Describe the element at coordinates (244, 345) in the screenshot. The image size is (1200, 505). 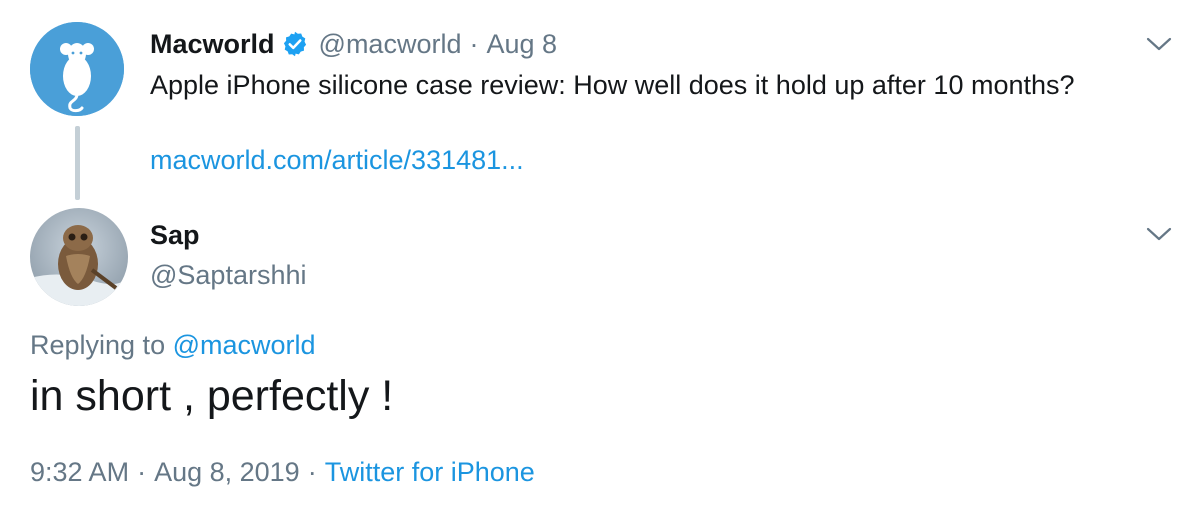
I see `replying-mention: @macworld` at that location.